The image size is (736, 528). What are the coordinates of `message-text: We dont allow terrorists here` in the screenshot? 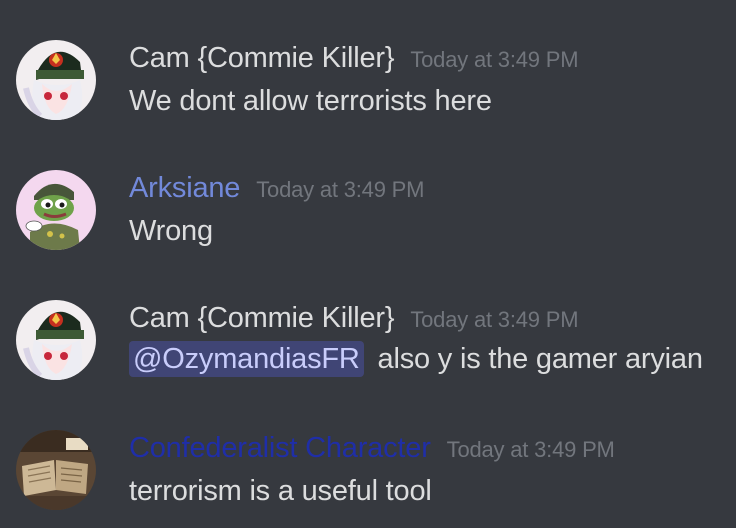 It's located at (310, 101).